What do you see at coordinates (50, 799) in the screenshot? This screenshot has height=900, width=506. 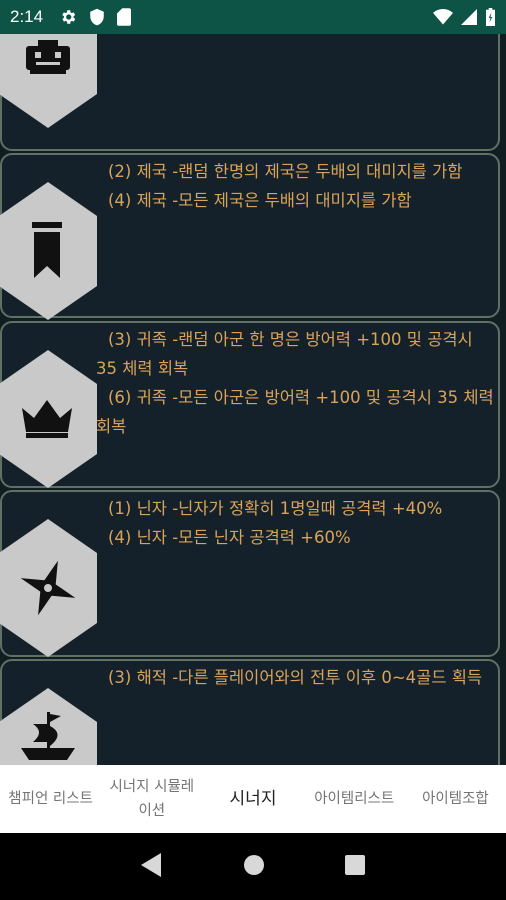 I see `tab-champion-list: 챔피언 리스트` at bounding box center [50, 799].